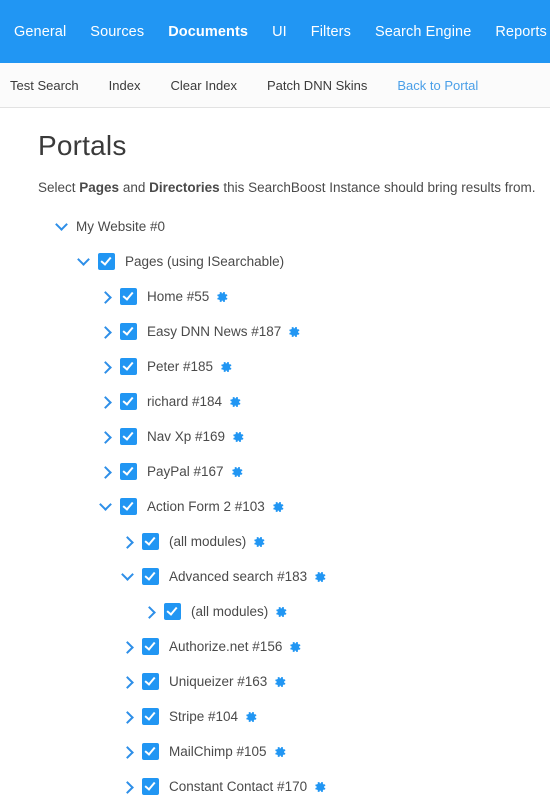 Image resolution: width=550 pixels, height=804 pixels. Describe the element at coordinates (331, 32) in the screenshot. I see `nav-item-filters: Filters` at that location.